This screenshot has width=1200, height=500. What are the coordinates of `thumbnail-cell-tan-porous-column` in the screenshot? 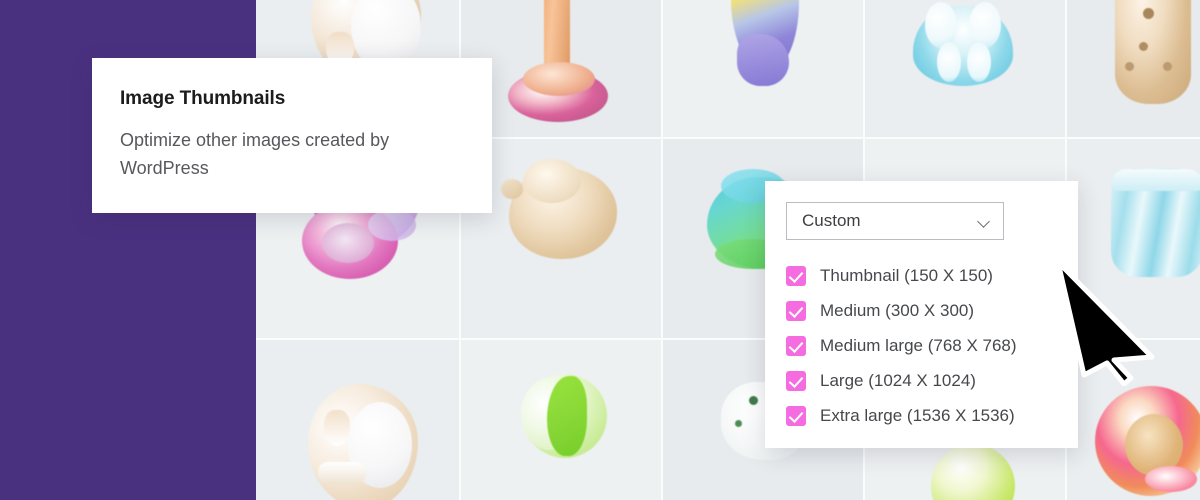 It's located at (1133, 68).